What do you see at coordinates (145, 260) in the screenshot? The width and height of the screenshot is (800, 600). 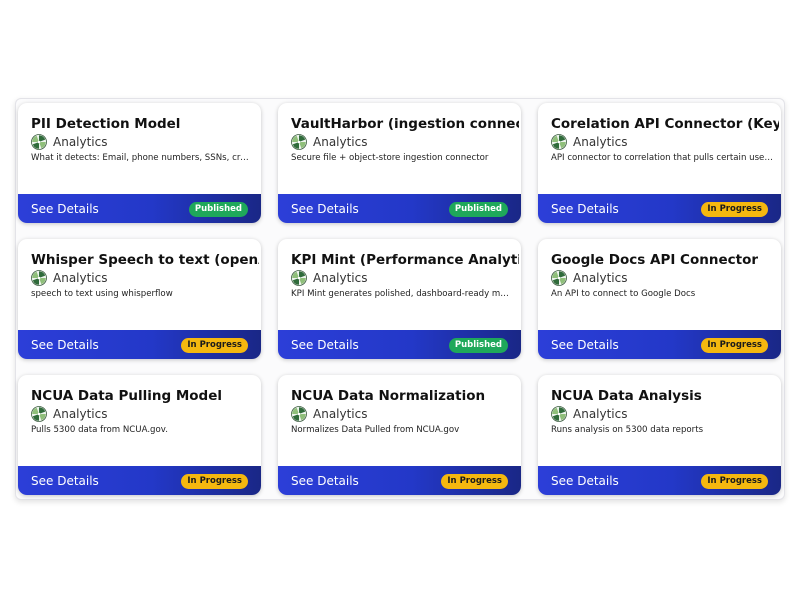 I see `card-title: Whisper Speech to text (openAI API)` at bounding box center [145, 260].